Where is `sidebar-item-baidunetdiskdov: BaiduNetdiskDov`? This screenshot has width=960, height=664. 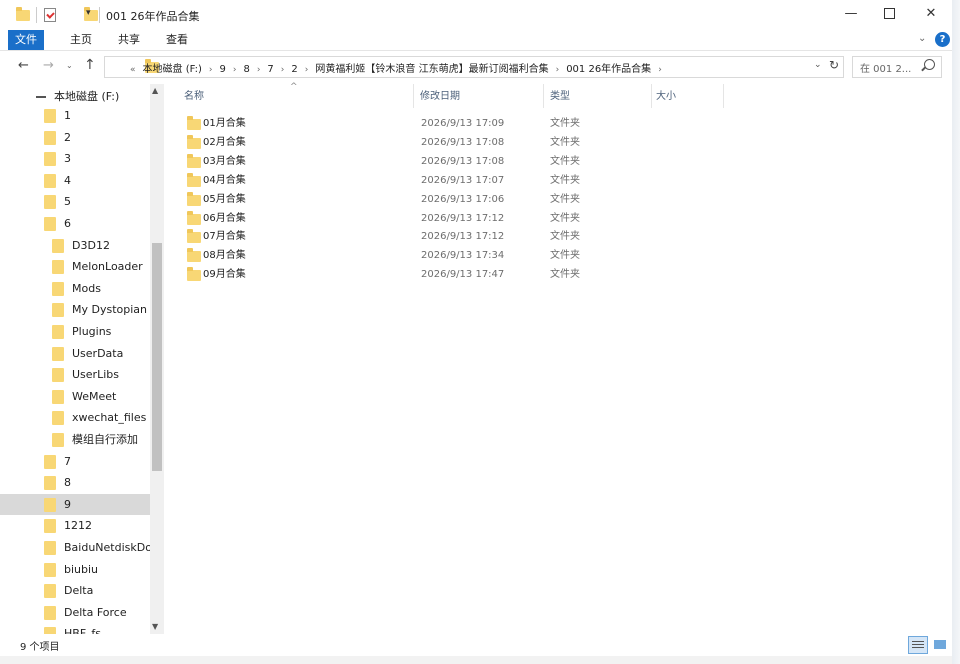 sidebar-item-baidunetdiskdov: BaiduNetdiskDov is located at coordinates (75, 547).